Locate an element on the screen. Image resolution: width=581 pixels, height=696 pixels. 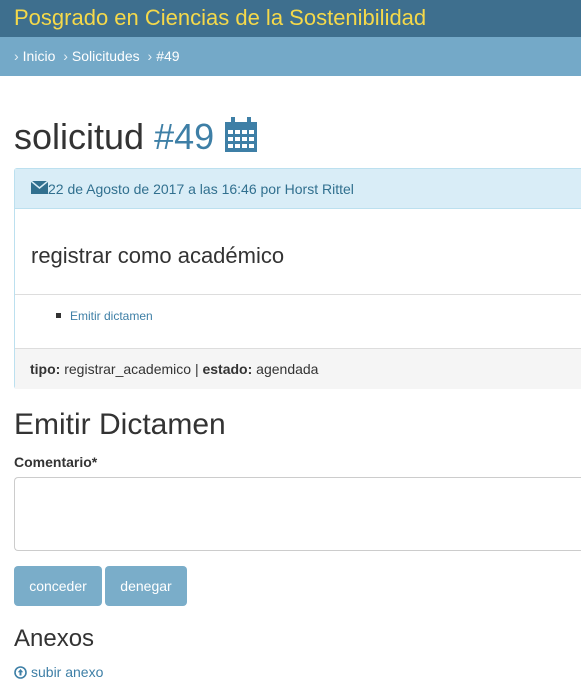
upload-circle-icon is located at coordinates (20, 674).